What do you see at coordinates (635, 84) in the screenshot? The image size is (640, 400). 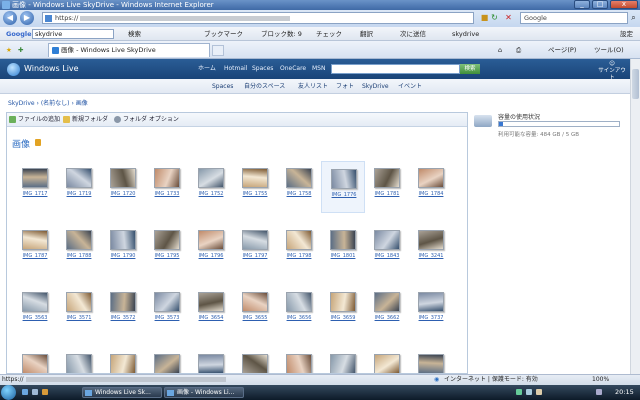 I see `scrollbar-thumb` at bounding box center [635, 84].